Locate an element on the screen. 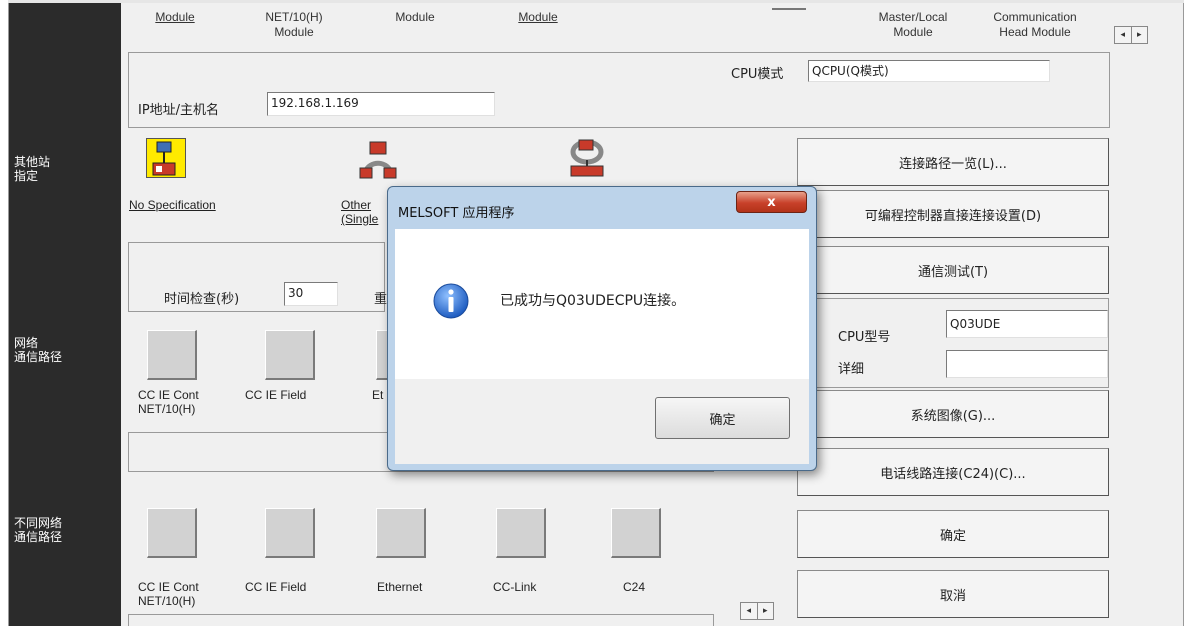 The image size is (1192, 626). communication-test-button: 通信测试(T) is located at coordinates (953, 270).